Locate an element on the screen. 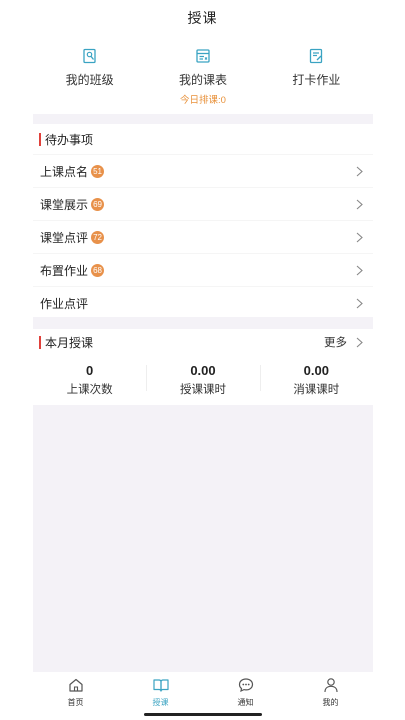 This screenshot has width=405, height=720. bottom-tab-bar: 首页 授课 通知 我的 is located at coordinates (203, 692).